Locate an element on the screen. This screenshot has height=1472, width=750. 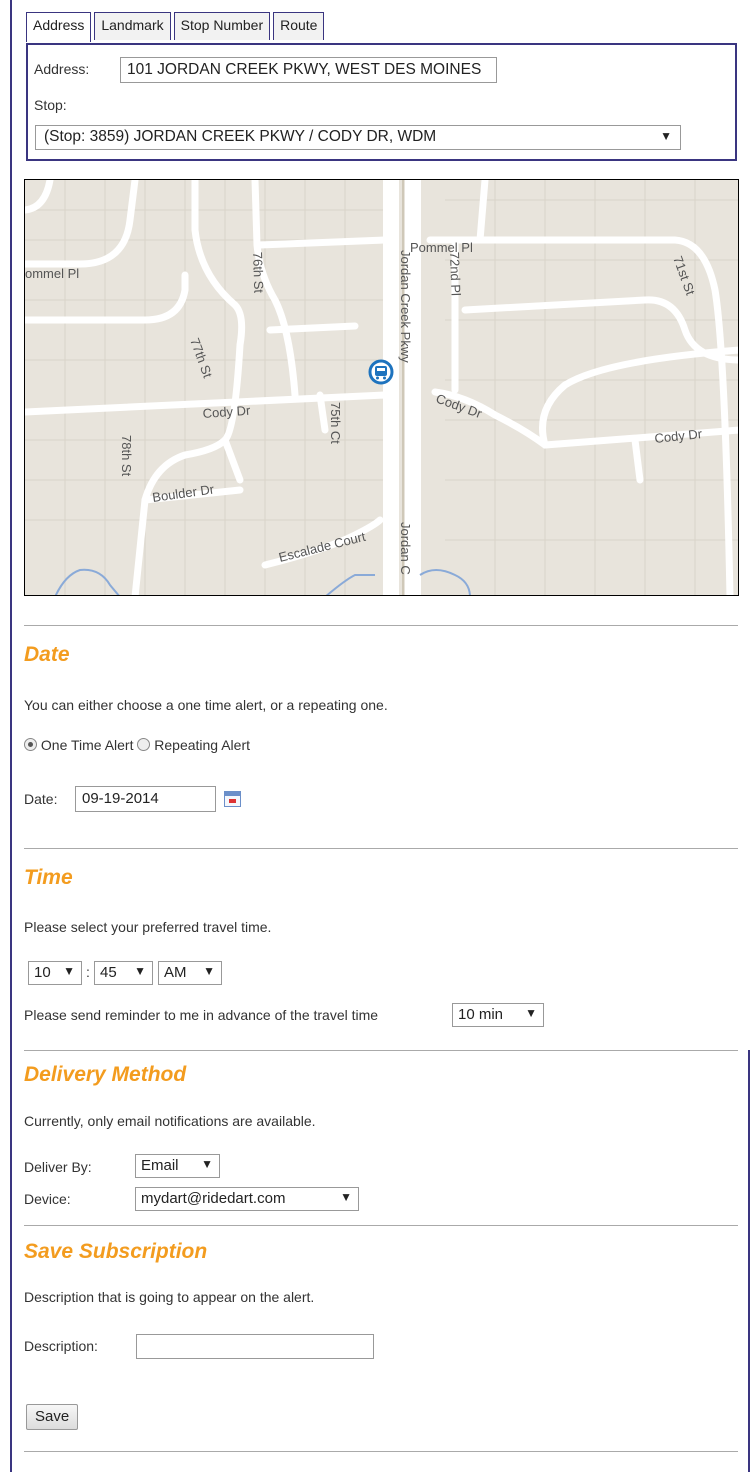
save-button: Save is located at coordinates (52, 1417).